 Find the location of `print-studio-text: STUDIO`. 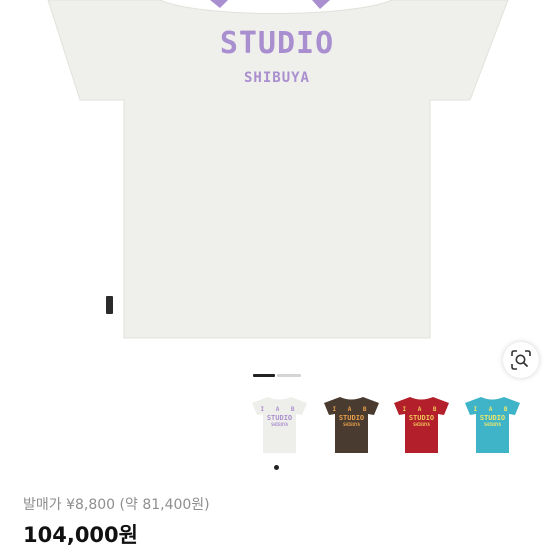

print-studio-text: STUDIO is located at coordinates (277, 43).